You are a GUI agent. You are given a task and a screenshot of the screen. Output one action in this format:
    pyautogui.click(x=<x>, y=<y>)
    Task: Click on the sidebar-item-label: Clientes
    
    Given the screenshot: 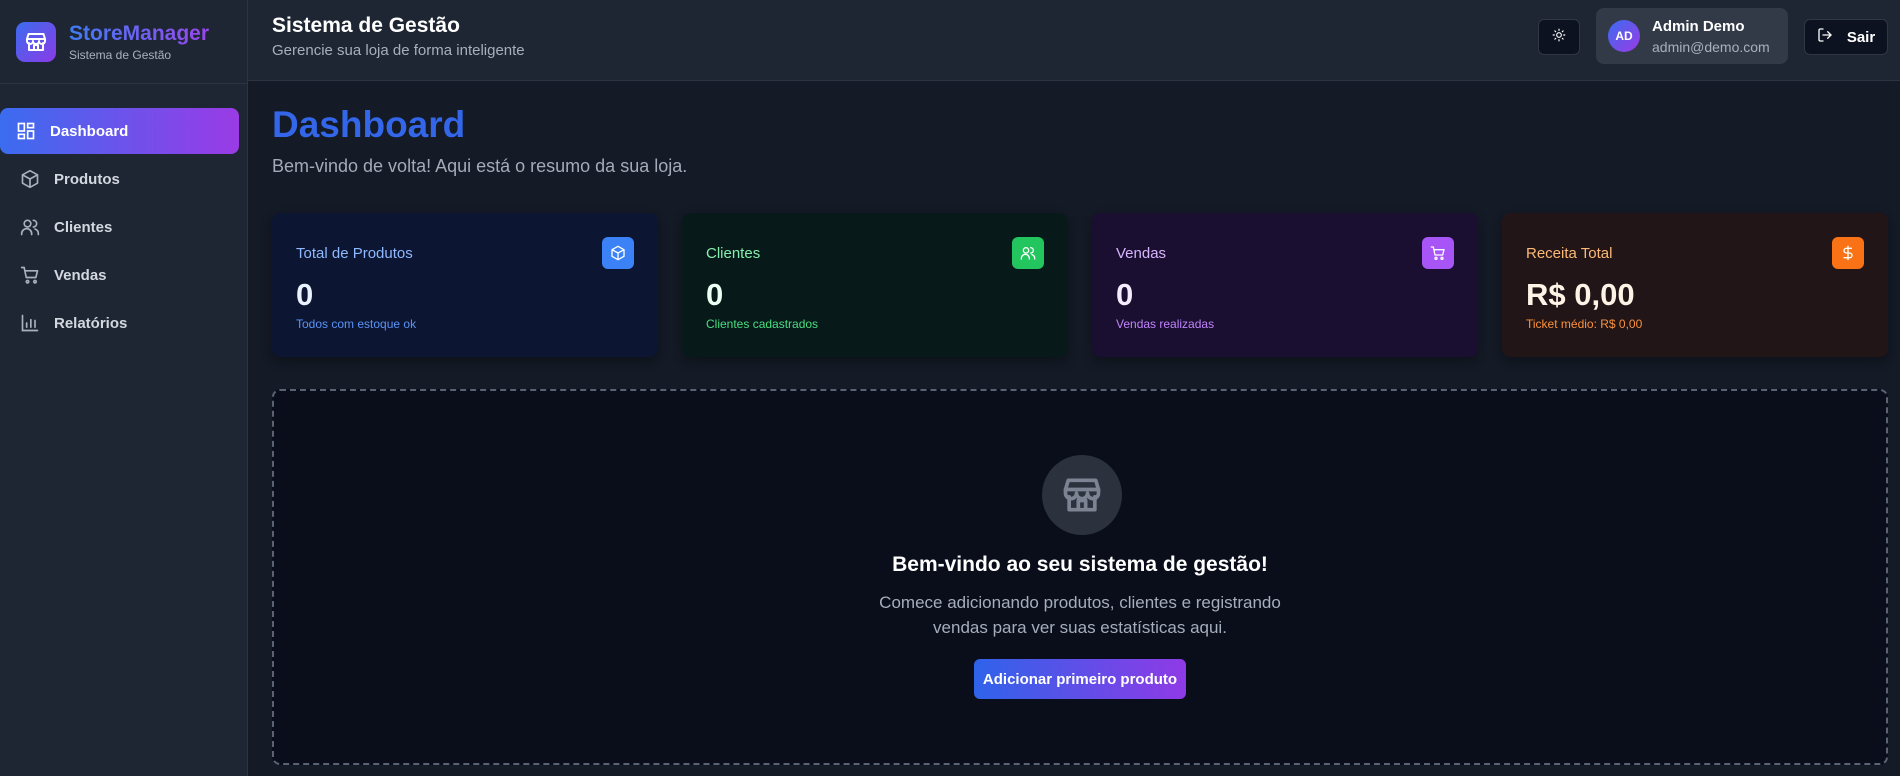 What is the action you would take?
    pyautogui.click(x=83, y=227)
    